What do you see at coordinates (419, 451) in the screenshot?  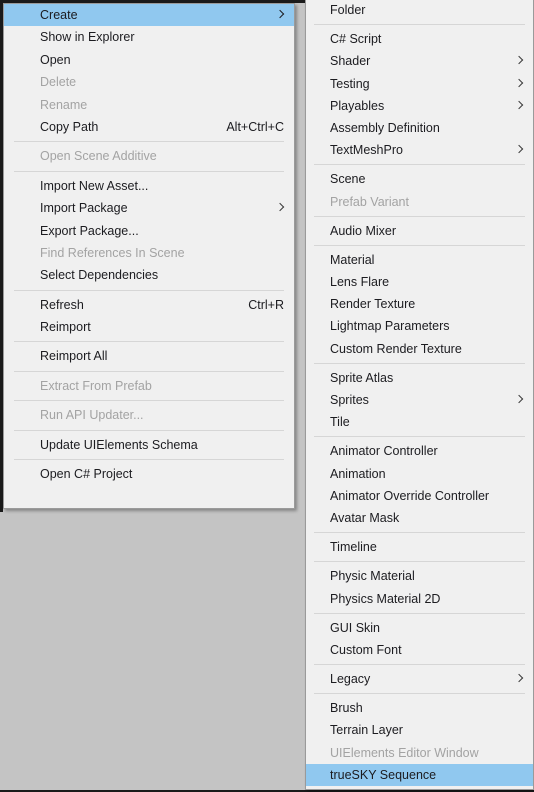 I see `create-item-animator-controller: Animator Controller` at bounding box center [419, 451].